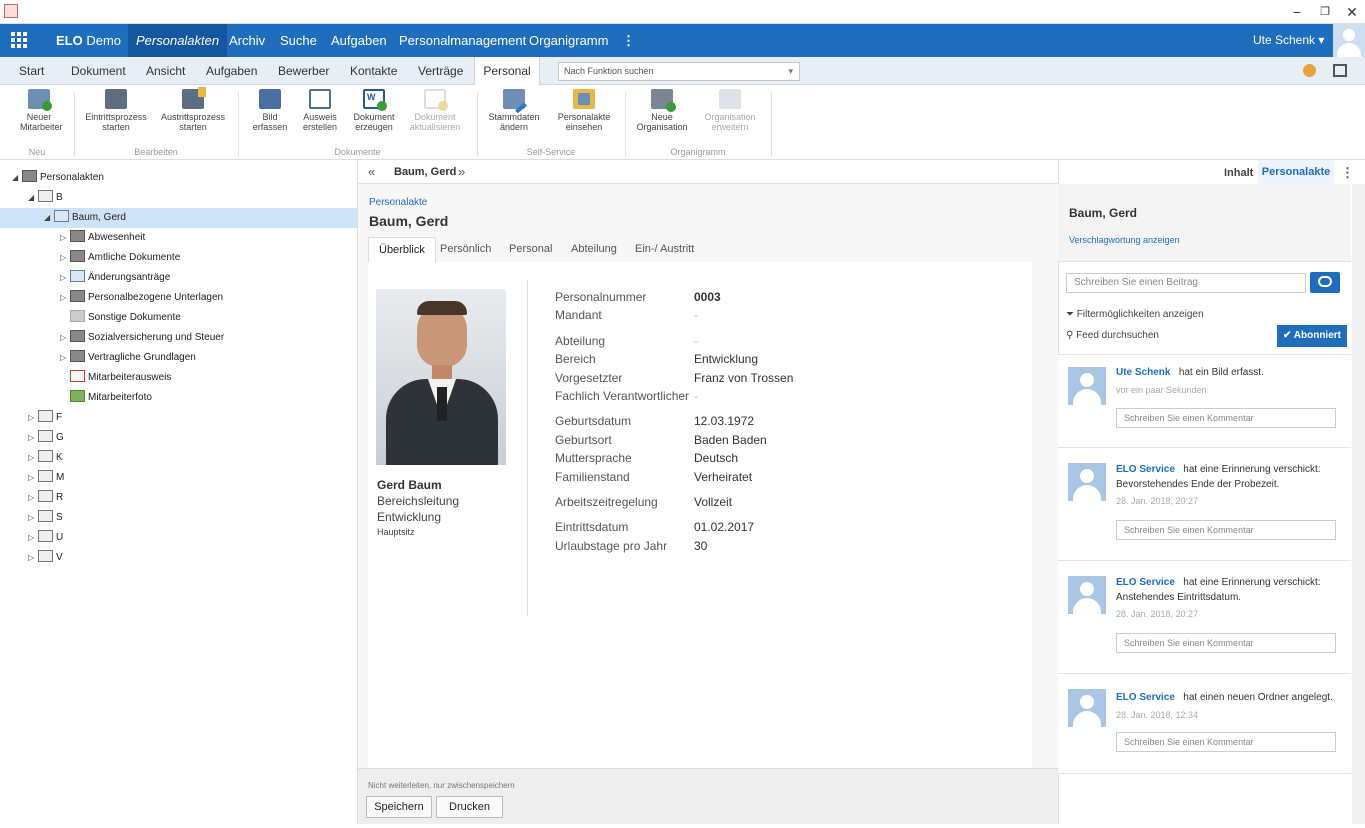 The width and height of the screenshot is (1365, 828). Describe the element at coordinates (178, 378) in the screenshot. I see `tree-node-mitarbeiterausweis: Mitarbeiterausweis` at that location.